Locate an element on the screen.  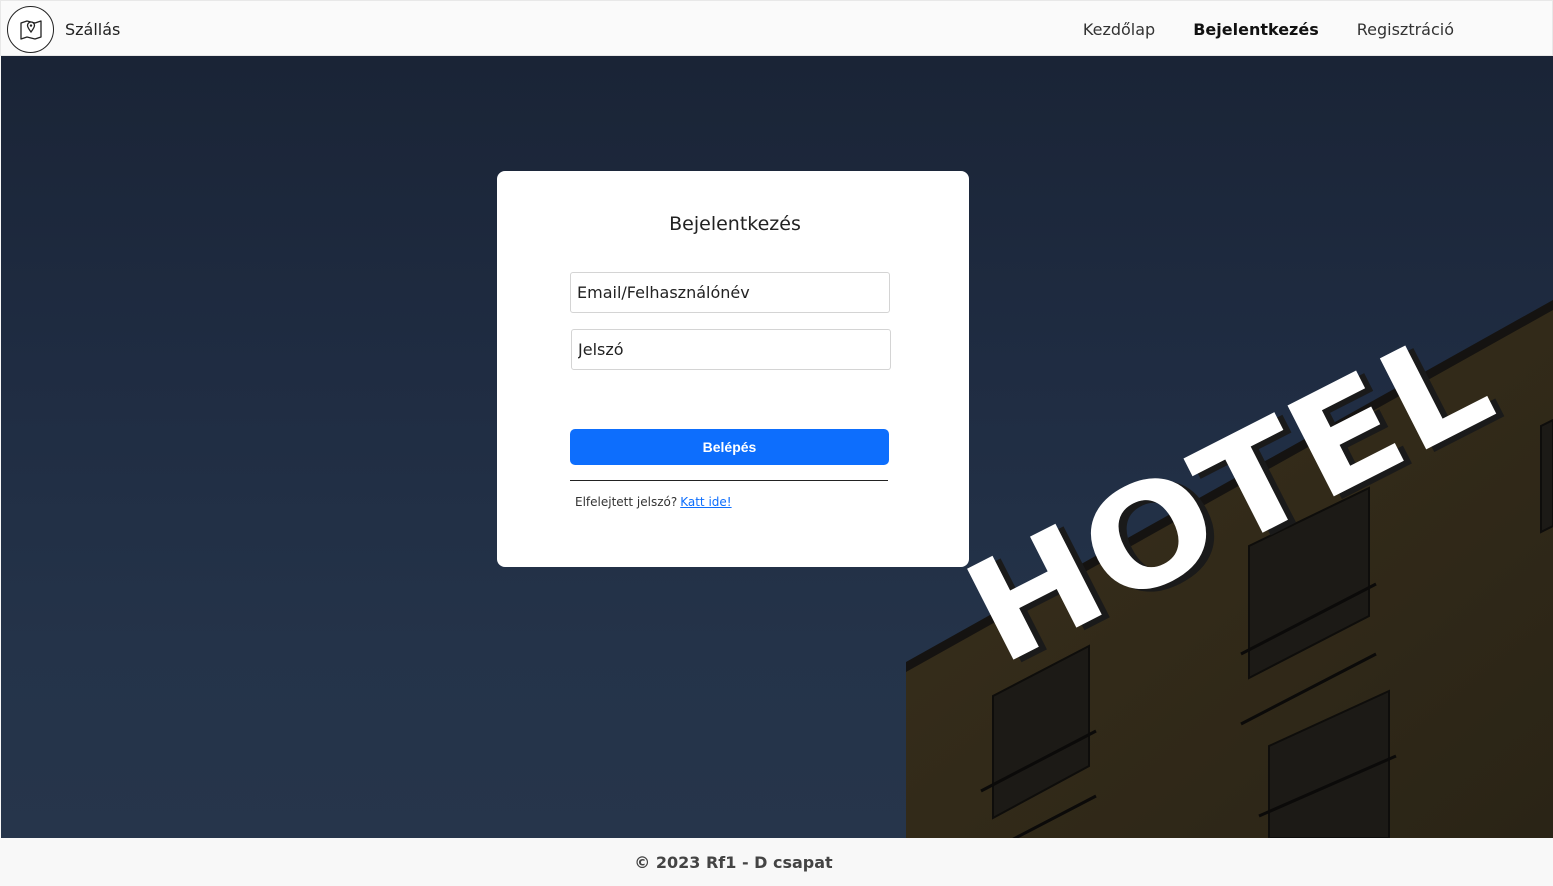
forgot-password-row: Elfelejtett jelszó? Katt ide! is located at coordinates (653, 502).